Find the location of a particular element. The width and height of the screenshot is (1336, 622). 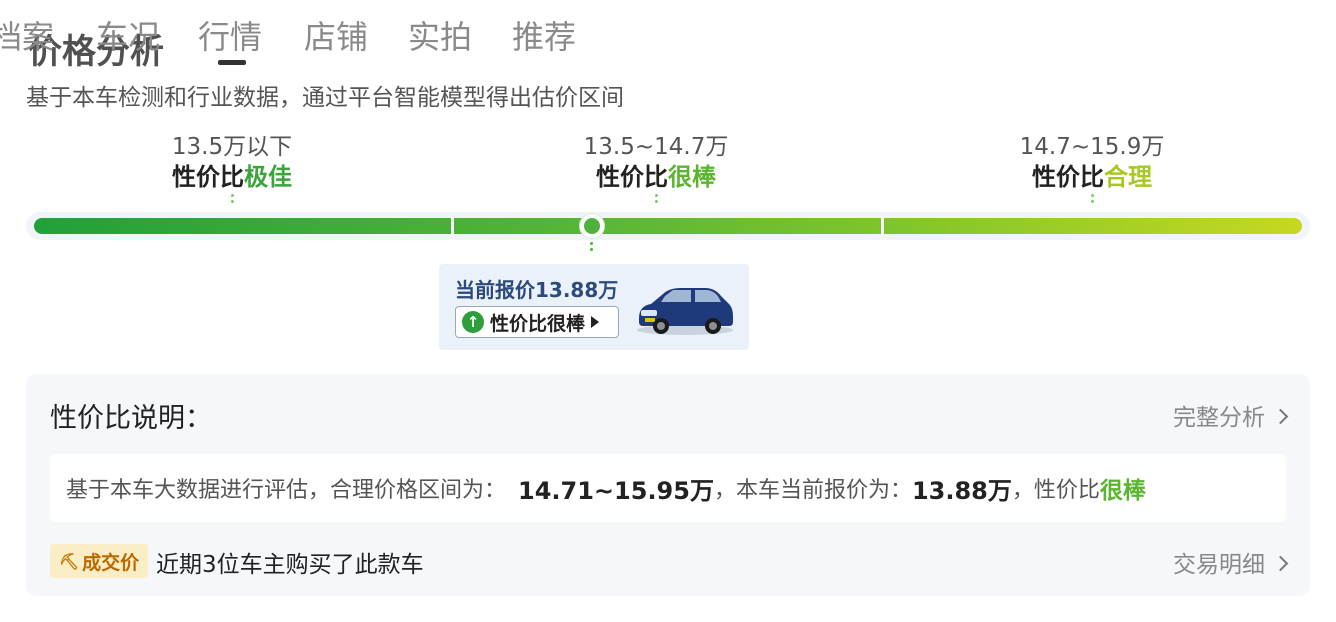

current-price-label: 当前报价13.88万 is located at coordinates (537, 290).